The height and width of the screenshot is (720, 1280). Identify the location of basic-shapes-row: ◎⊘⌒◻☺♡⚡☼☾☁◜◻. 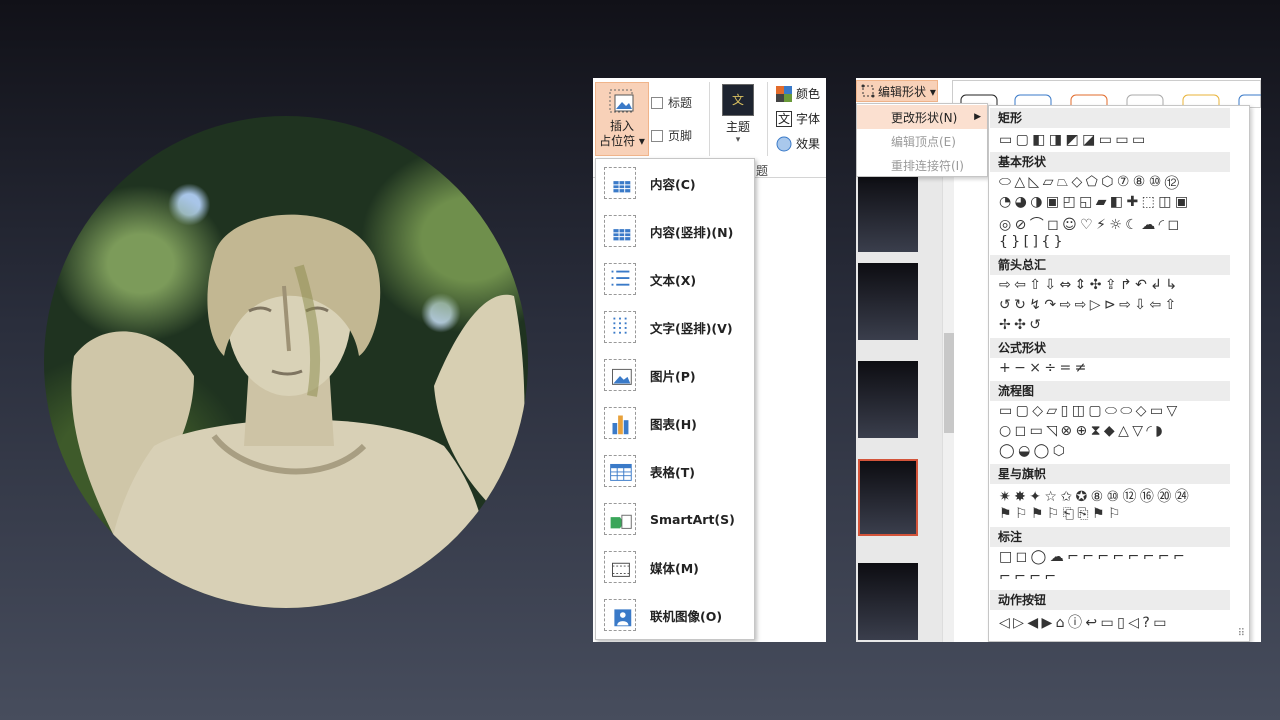
(1091, 224).